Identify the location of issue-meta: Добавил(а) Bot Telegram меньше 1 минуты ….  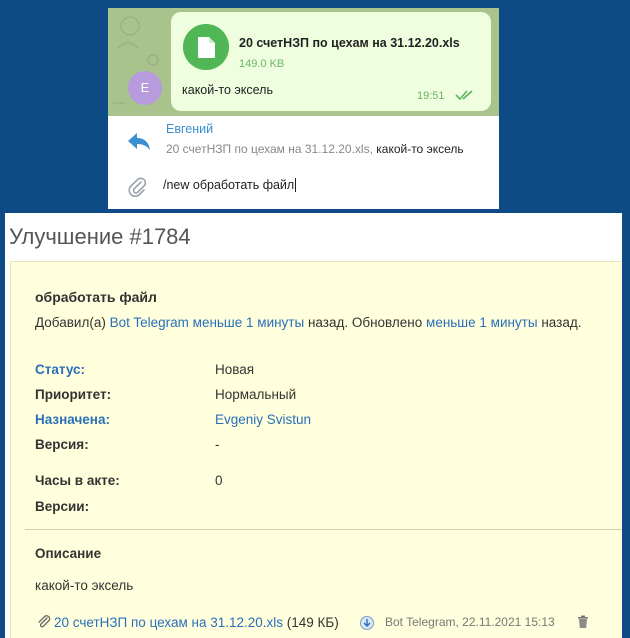
(308, 322).